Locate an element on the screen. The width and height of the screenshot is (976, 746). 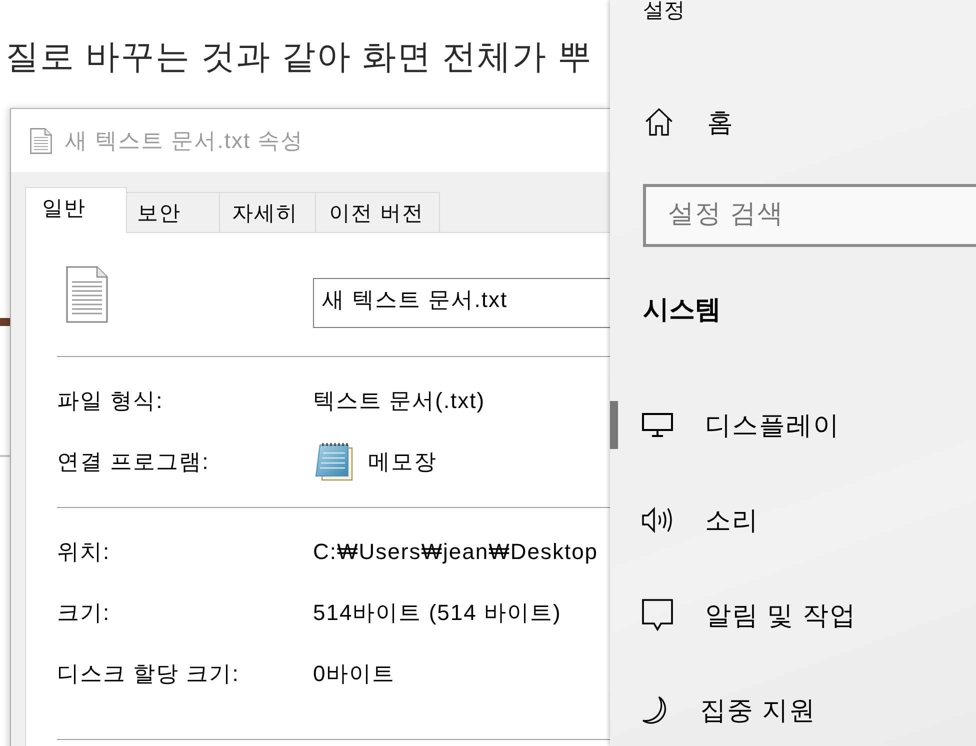
property-label: 위치: is located at coordinates (84, 552).